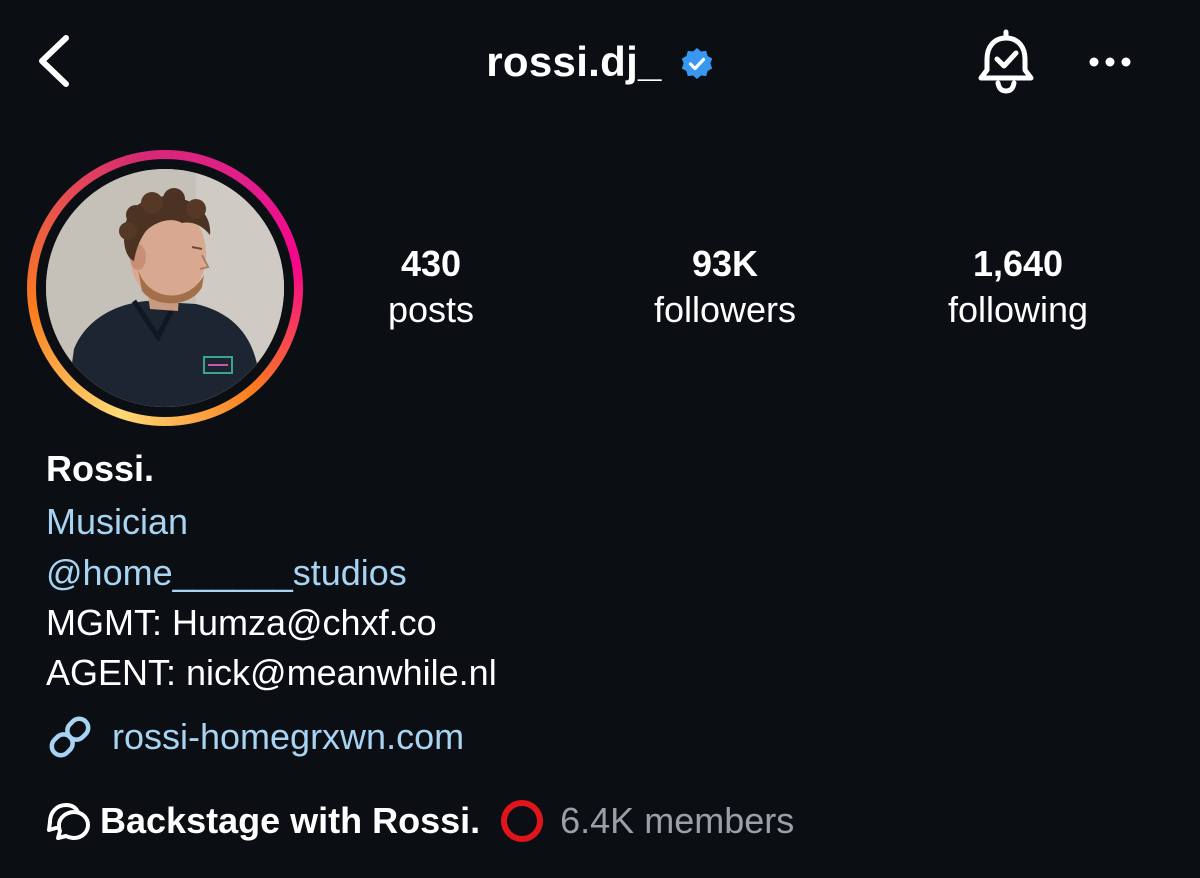  What do you see at coordinates (725, 288) in the screenshot?
I see `stat-followers: 93K followers` at bounding box center [725, 288].